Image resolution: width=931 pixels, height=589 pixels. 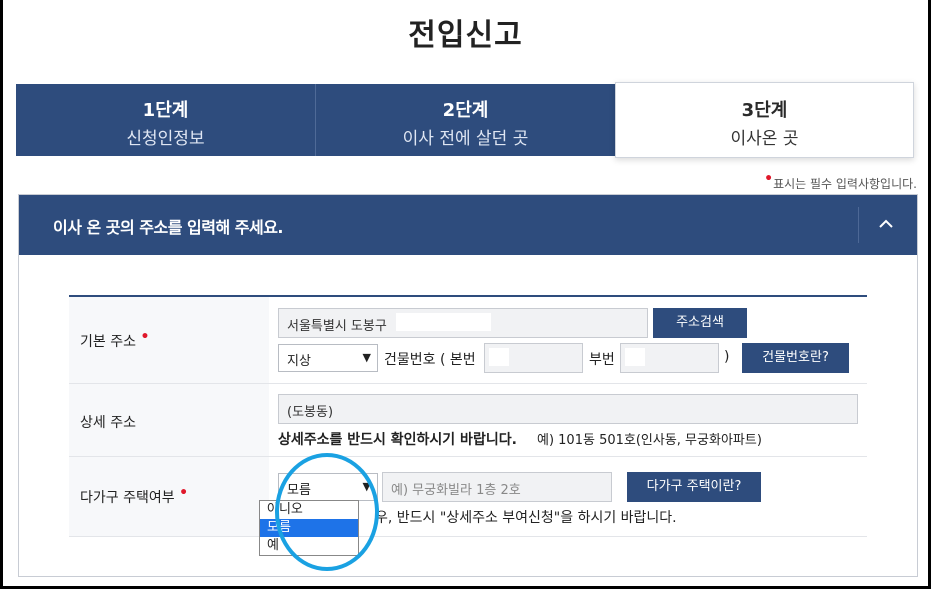 I want to click on detail-address-value: (도봉동), so click(x=310, y=412).